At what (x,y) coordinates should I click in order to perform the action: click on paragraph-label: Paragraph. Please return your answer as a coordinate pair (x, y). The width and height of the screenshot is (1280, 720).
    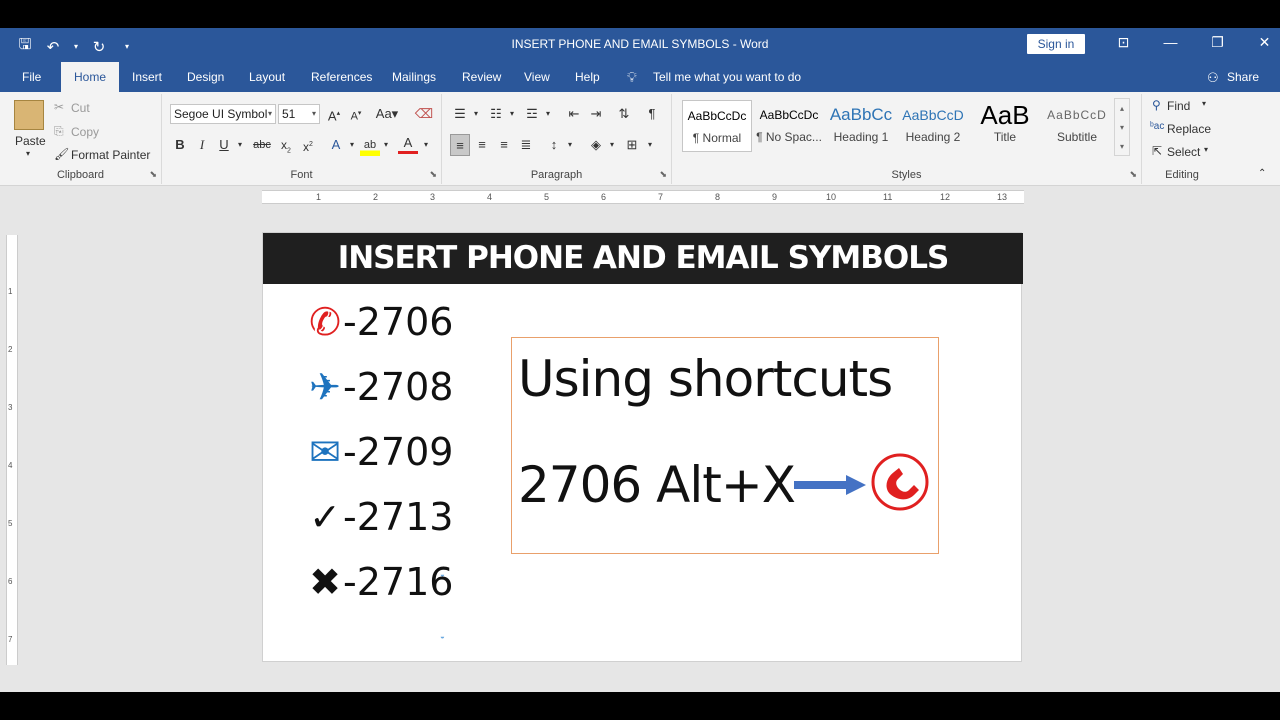
    Looking at the image, I should click on (556, 175).